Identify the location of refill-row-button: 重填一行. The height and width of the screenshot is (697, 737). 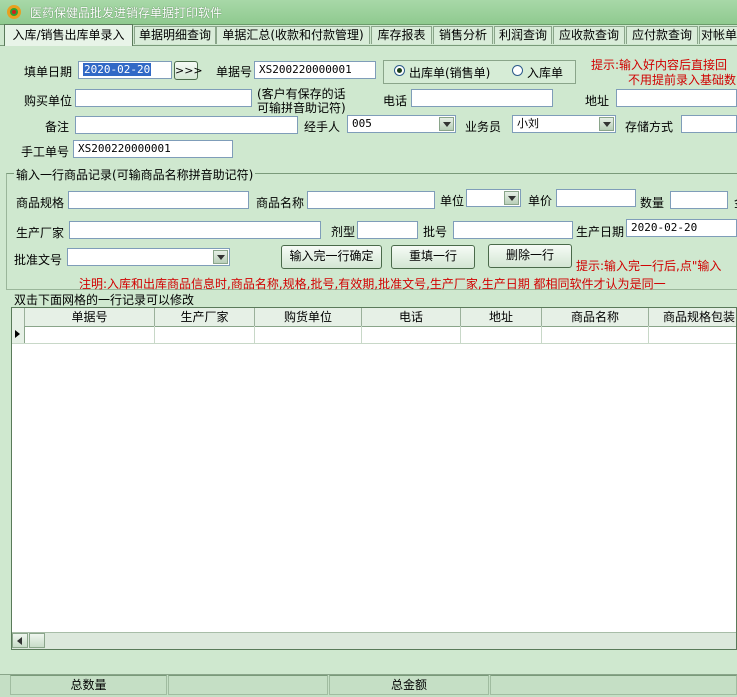
(433, 257).